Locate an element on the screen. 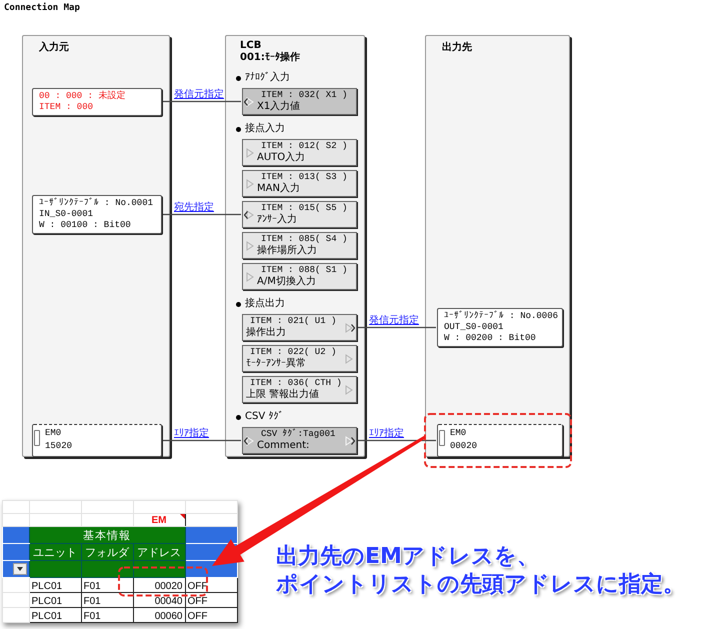 The height and width of the screenshot is (629, 715). node-text: W : 00100 : Bit00 is located at coordinates (85, 225).